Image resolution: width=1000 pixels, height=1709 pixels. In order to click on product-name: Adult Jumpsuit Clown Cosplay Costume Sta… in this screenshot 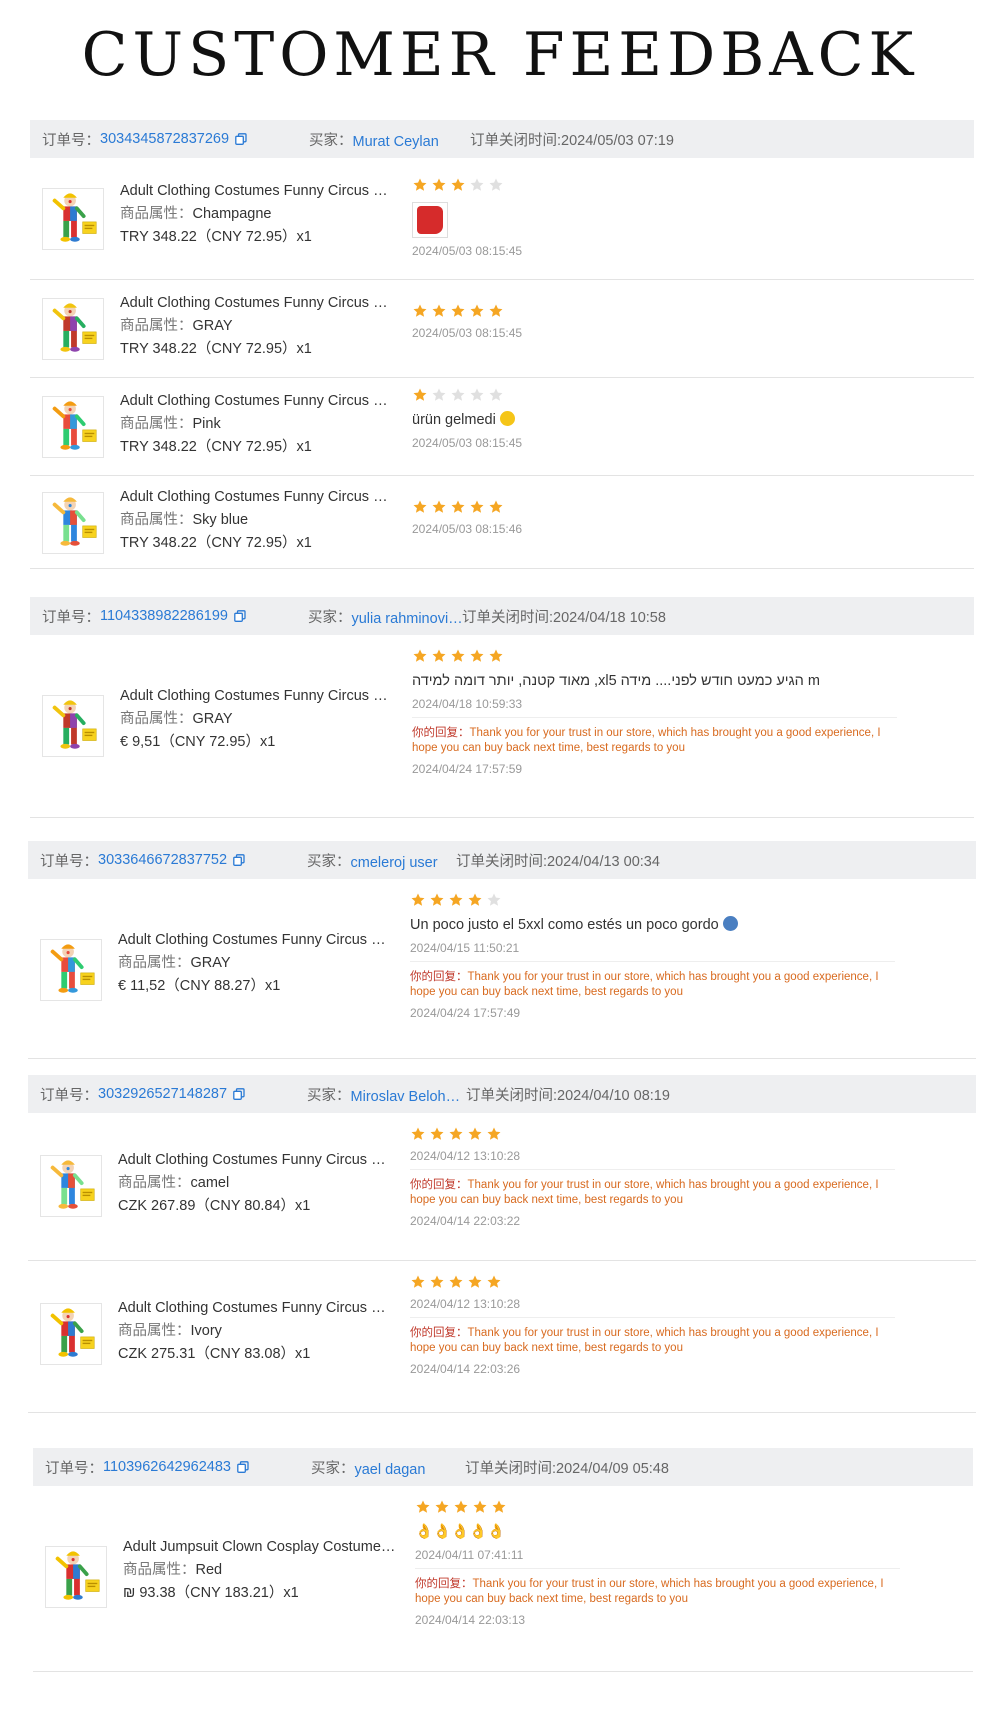, I will do `click(260, 1547)`.